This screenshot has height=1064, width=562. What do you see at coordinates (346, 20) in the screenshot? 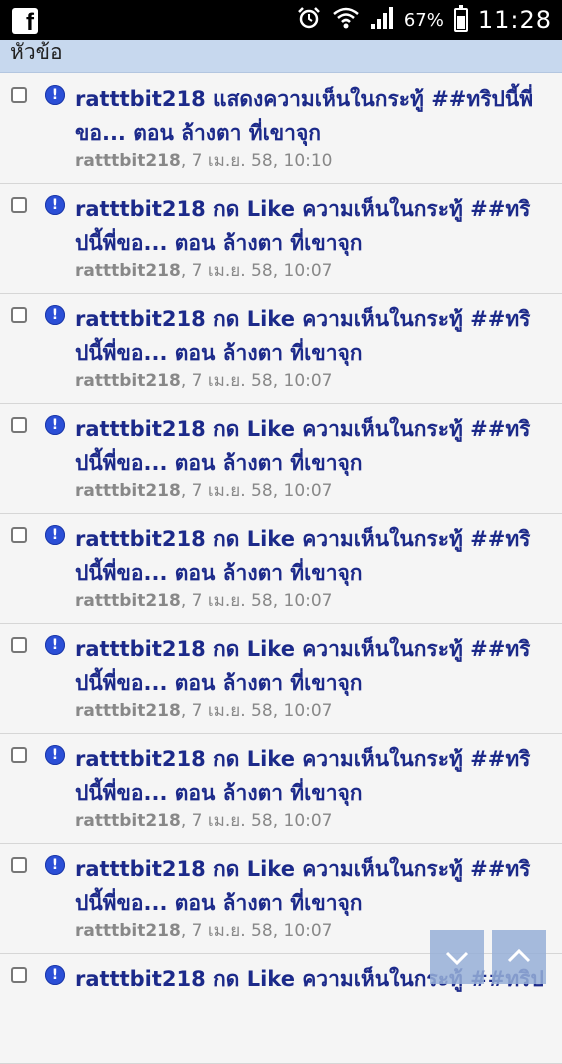
I see `wifi-icon` at bounding box center [346, 20].